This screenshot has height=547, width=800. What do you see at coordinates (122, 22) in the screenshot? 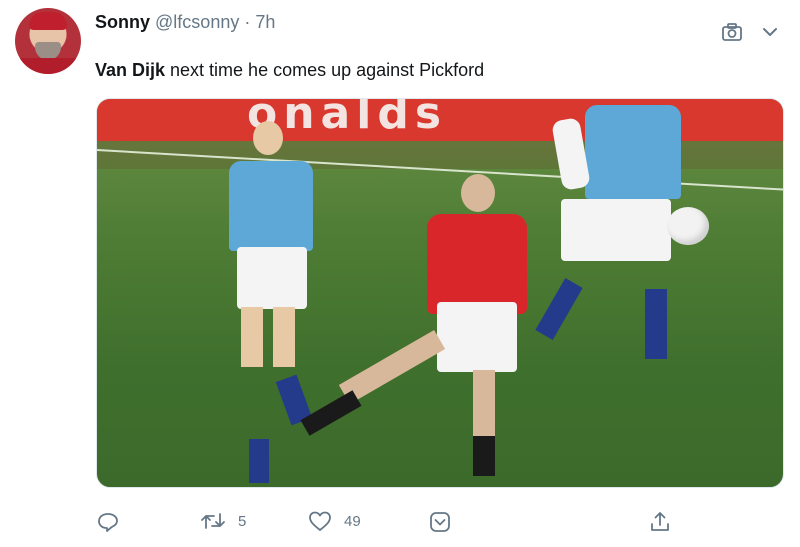
I see `display-name: Sonny` at bounding box center [122, 22].